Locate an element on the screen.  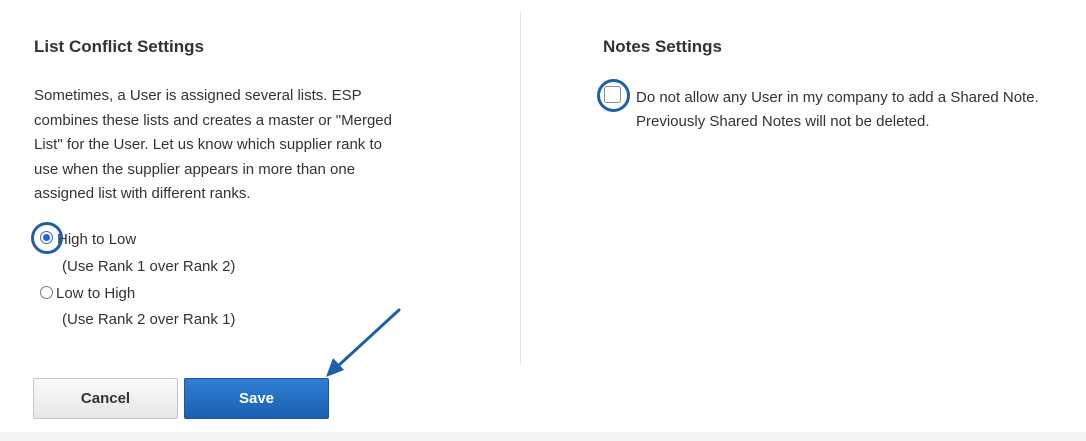
notes-settings-title: Notes Settings is located at coordinates (663, 46).